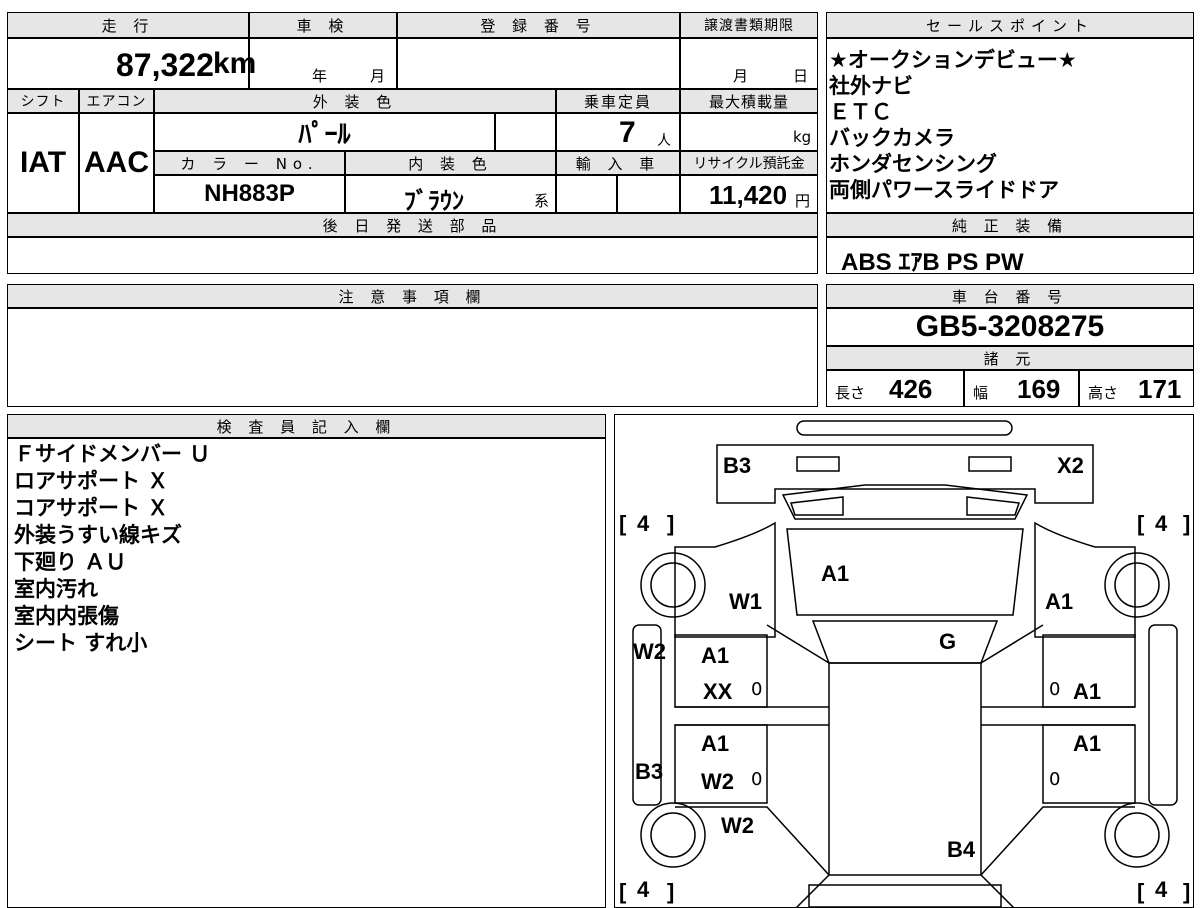 This screenshot has height=908, width=1200. Describe the element at coordinates (320, 76) in the screenshot. I see `inspection-year: 年` at that location.